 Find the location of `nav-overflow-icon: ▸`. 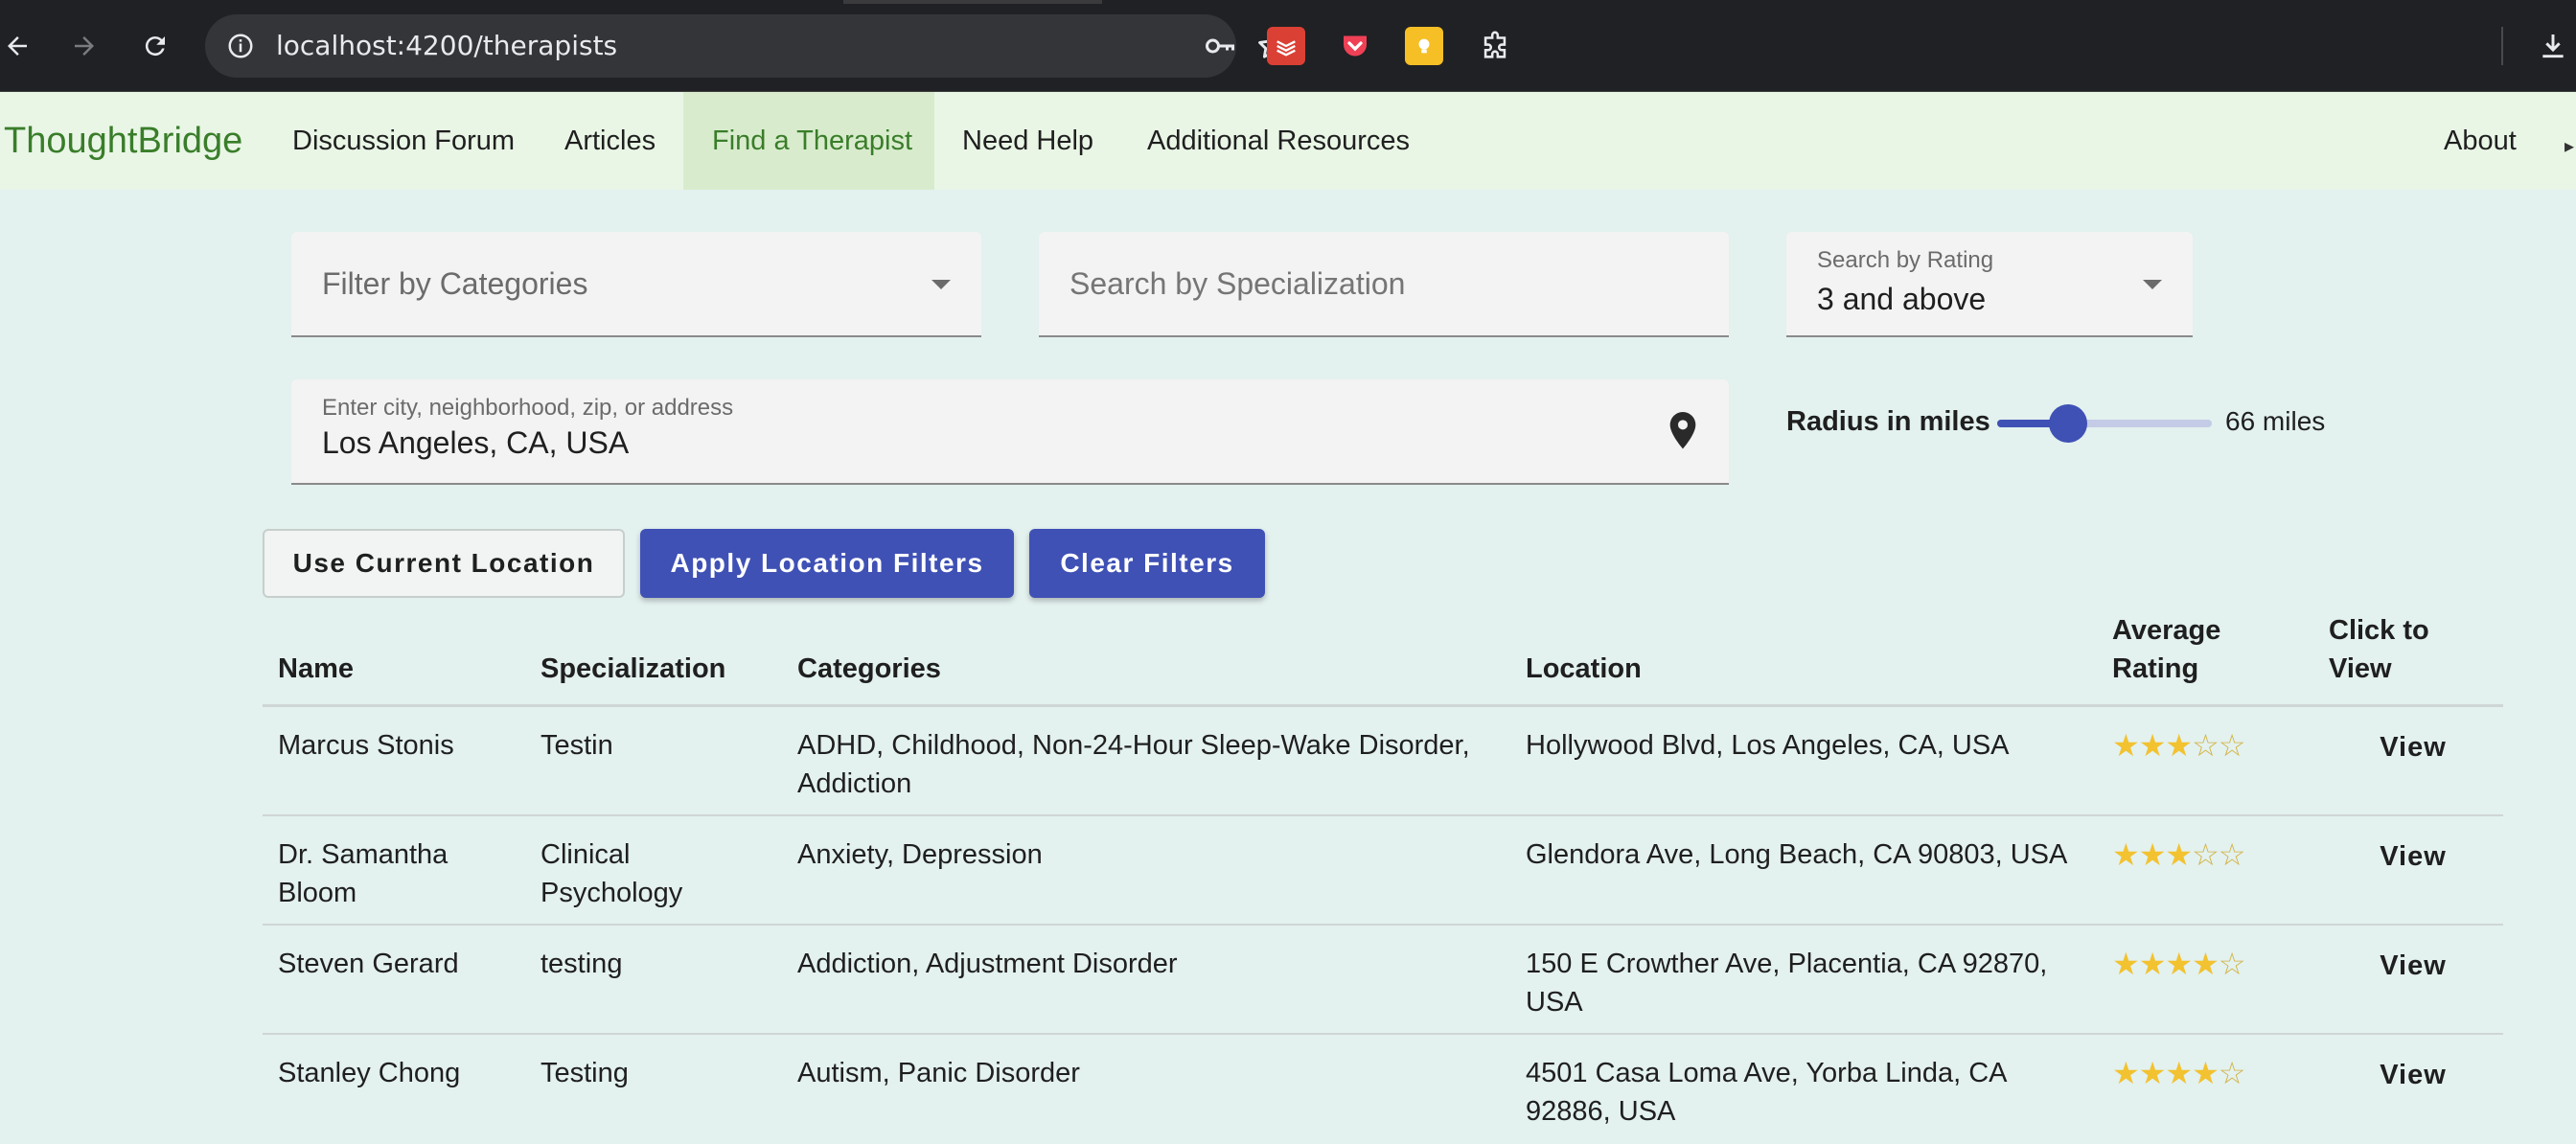

nav-overflow-icon: ▸ is located at coordinates (2570, 145).